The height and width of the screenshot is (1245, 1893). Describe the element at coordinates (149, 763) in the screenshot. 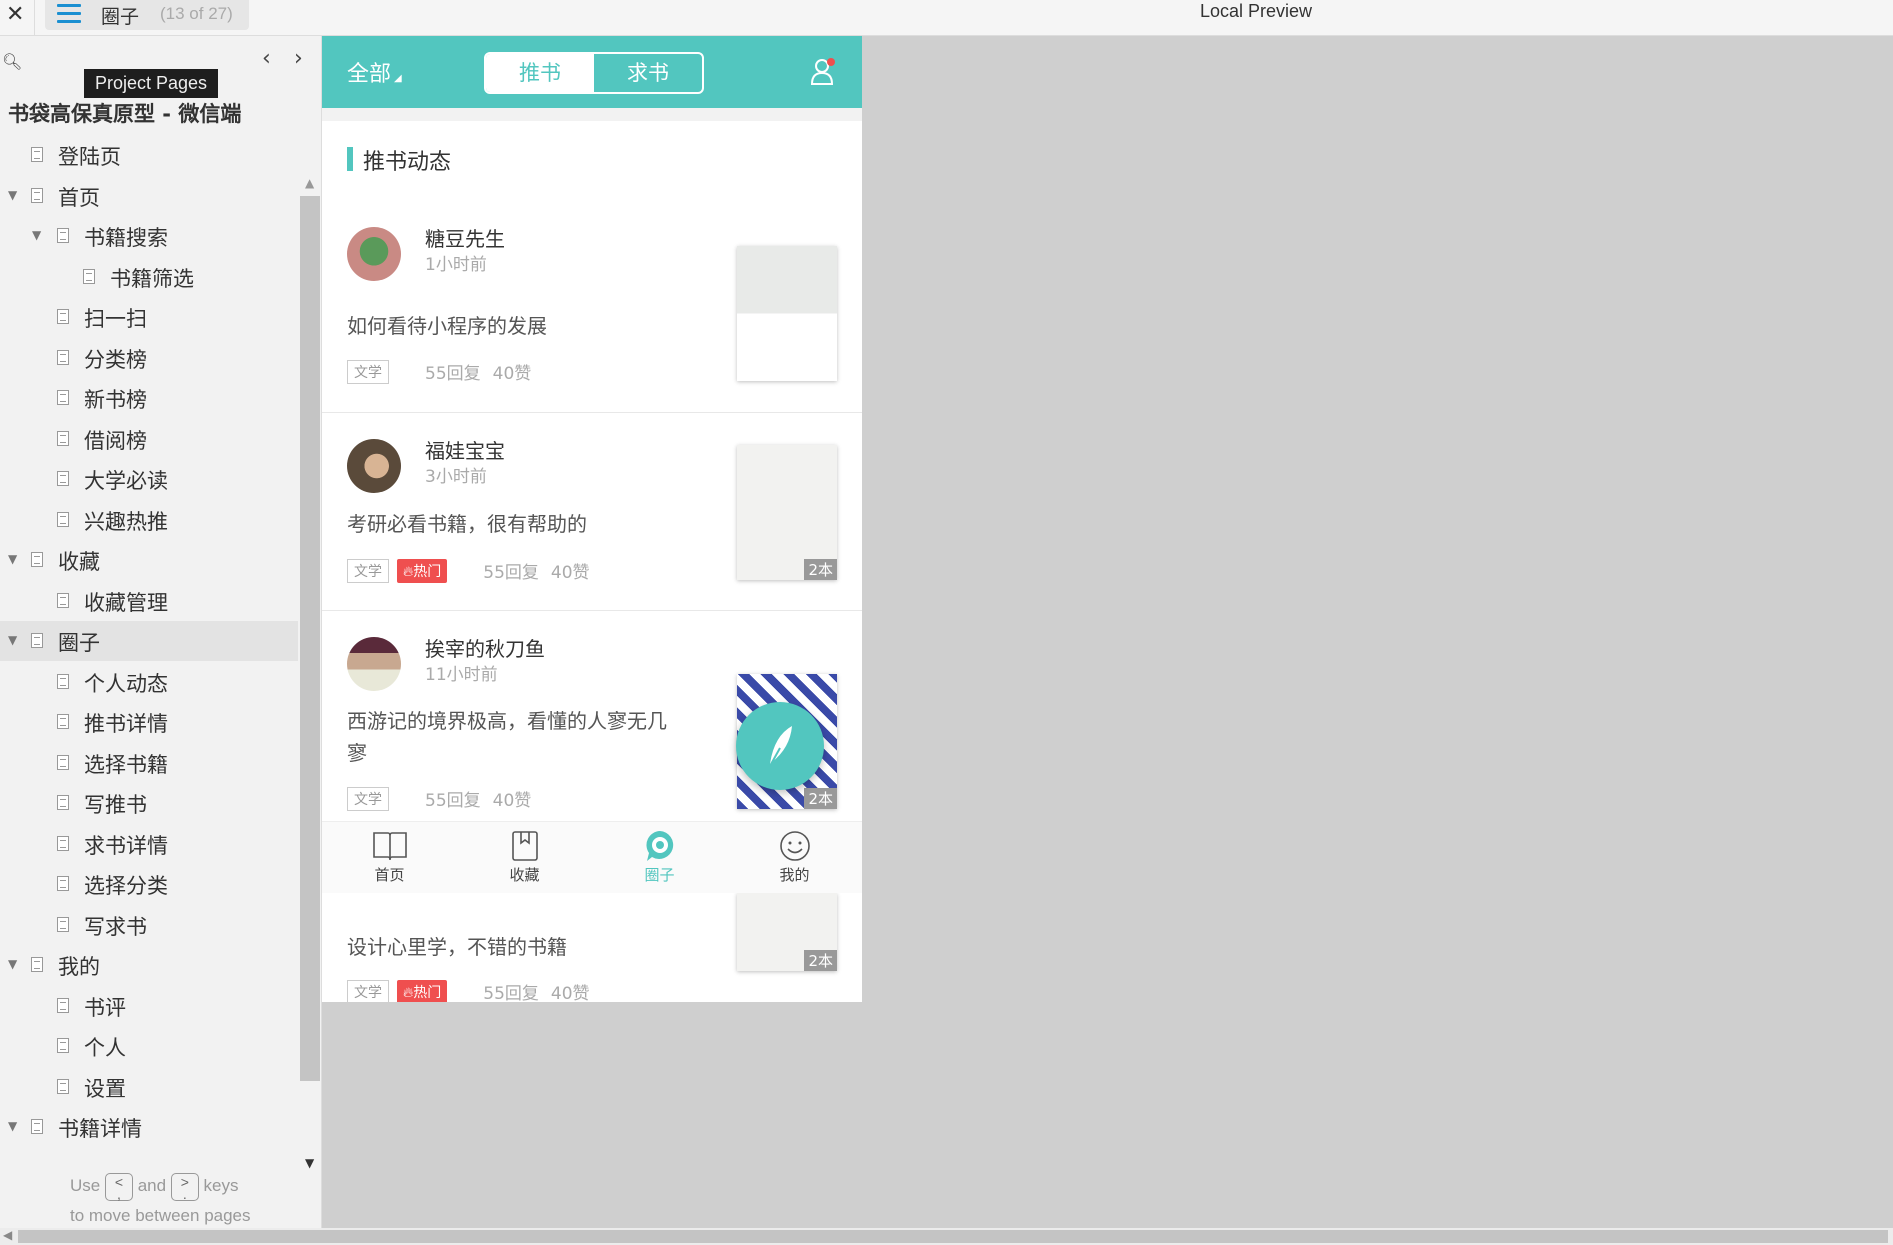

I see `tree-item: 选择书籍` at that location.